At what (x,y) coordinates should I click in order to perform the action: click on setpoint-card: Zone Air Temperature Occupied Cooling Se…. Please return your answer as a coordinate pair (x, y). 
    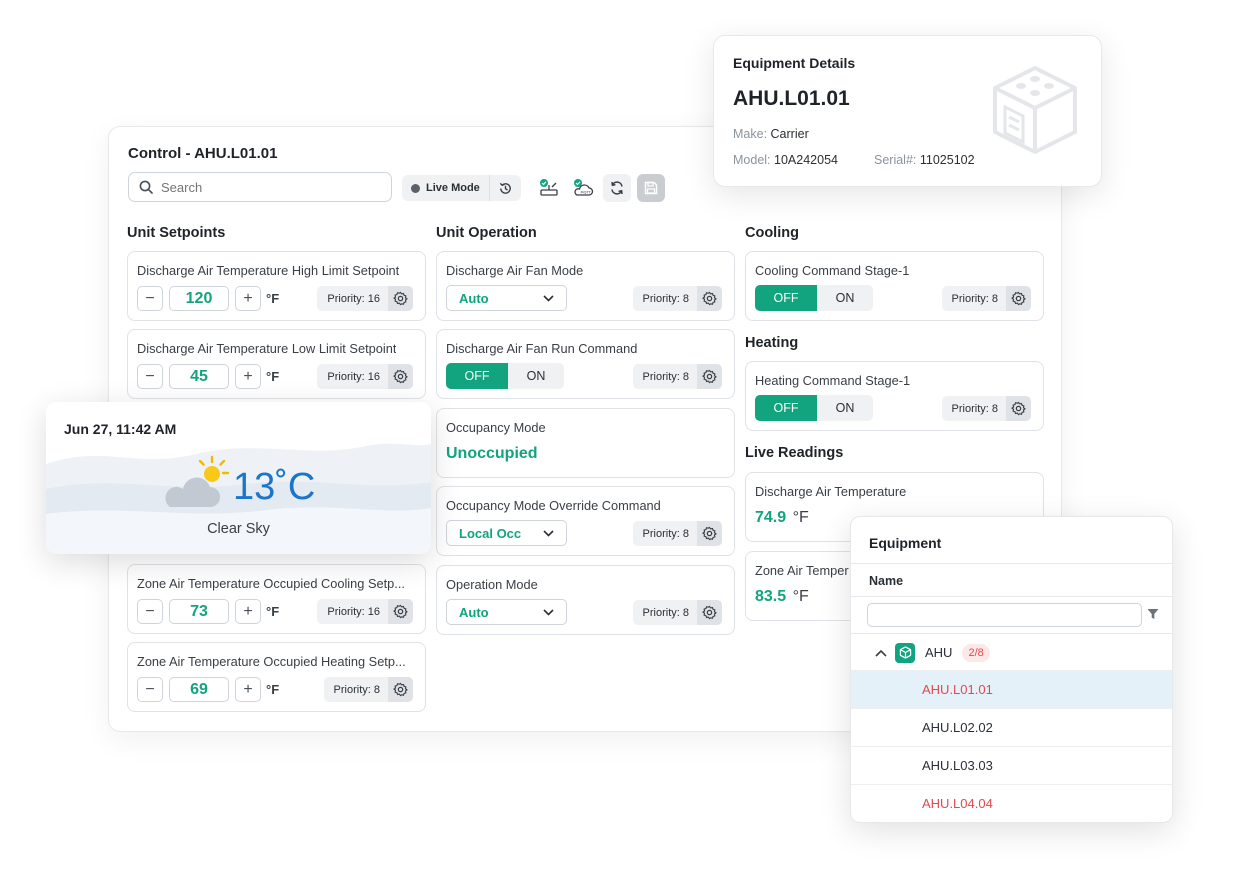
    Looking at the image, I should click on (276, 599).